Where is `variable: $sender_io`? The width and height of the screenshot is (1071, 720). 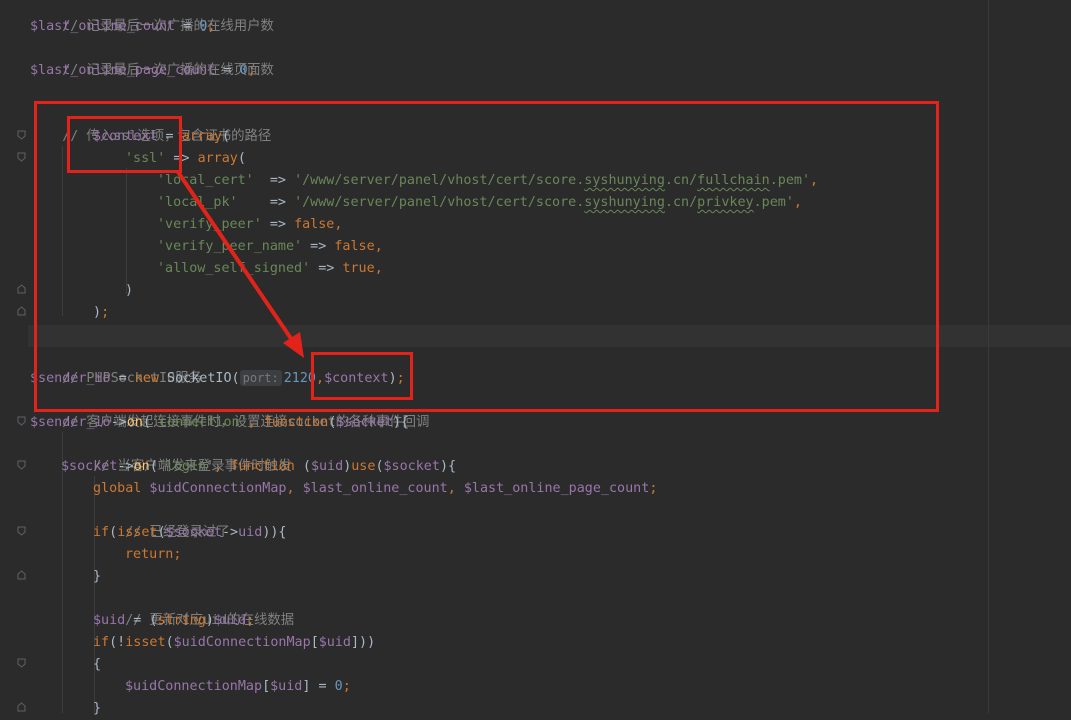
variable: $sender_io is located at coordinates (70, 422).